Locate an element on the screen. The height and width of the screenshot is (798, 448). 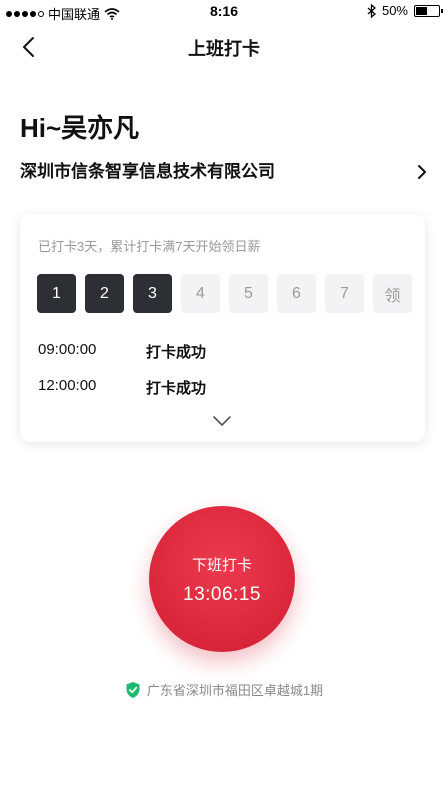
company-name: 深圳市信条智享信息技术有限公司 is located at coordinates (147, 171).